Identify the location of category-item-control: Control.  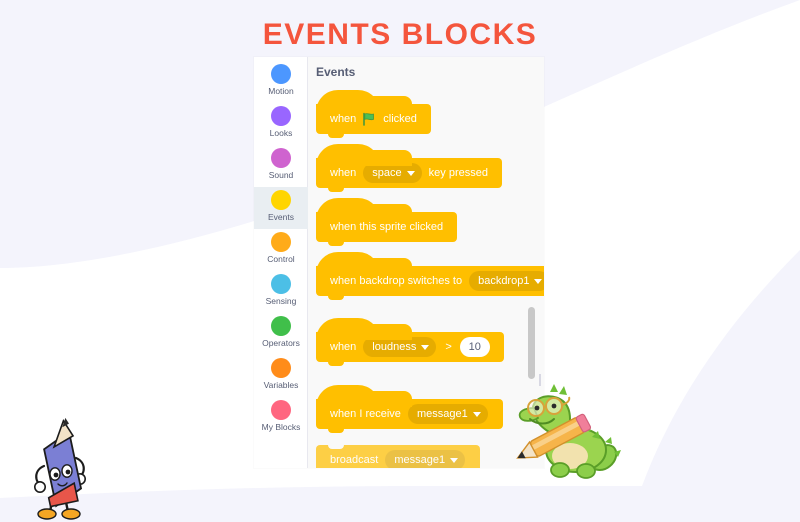
(281, 250).